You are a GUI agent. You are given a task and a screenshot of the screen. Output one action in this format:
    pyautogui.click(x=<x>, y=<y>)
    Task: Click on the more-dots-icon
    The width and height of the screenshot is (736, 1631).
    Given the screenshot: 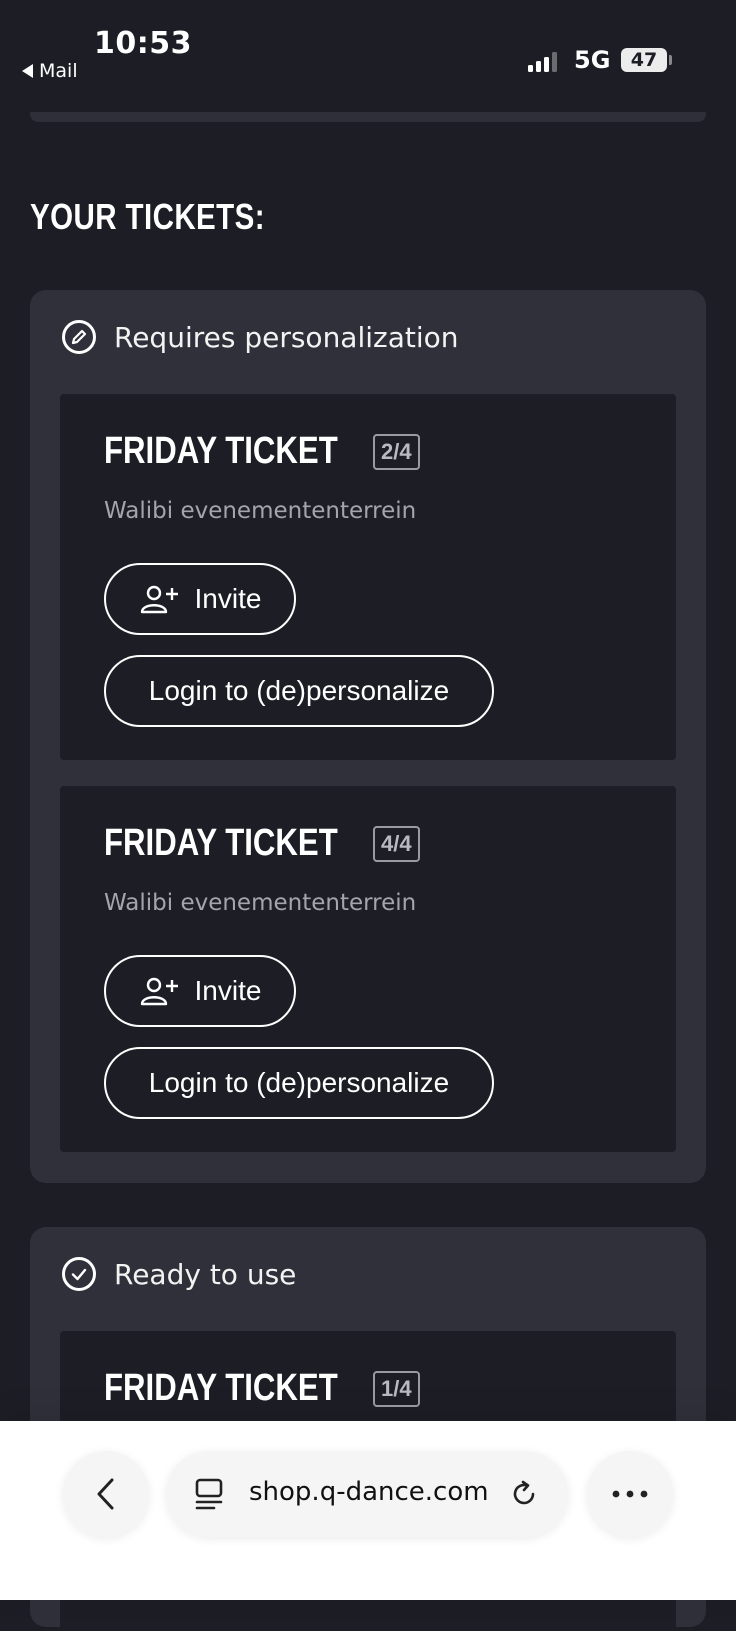 What is the action you would take?
    pyautogui.click(x=630, y=1494)
    